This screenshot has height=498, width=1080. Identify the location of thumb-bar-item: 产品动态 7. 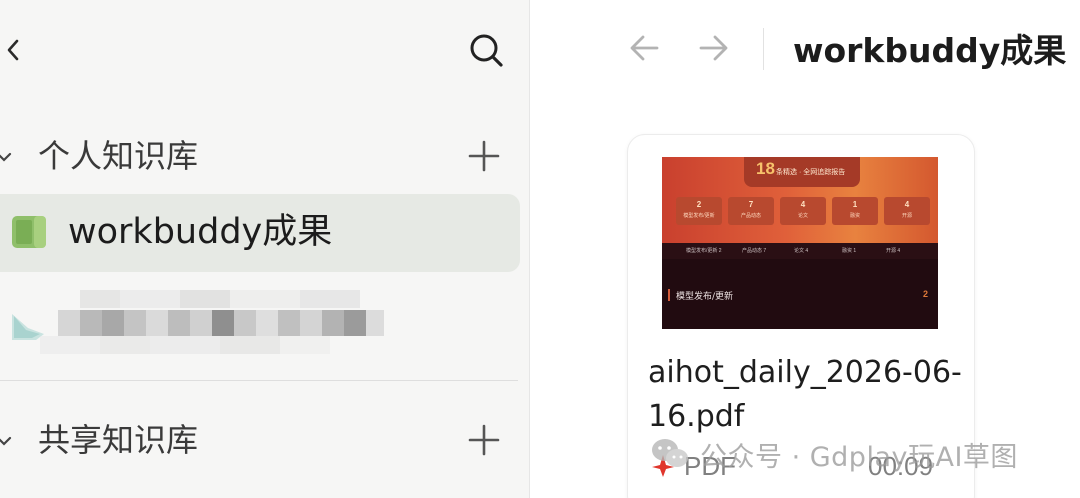
(754, 251).